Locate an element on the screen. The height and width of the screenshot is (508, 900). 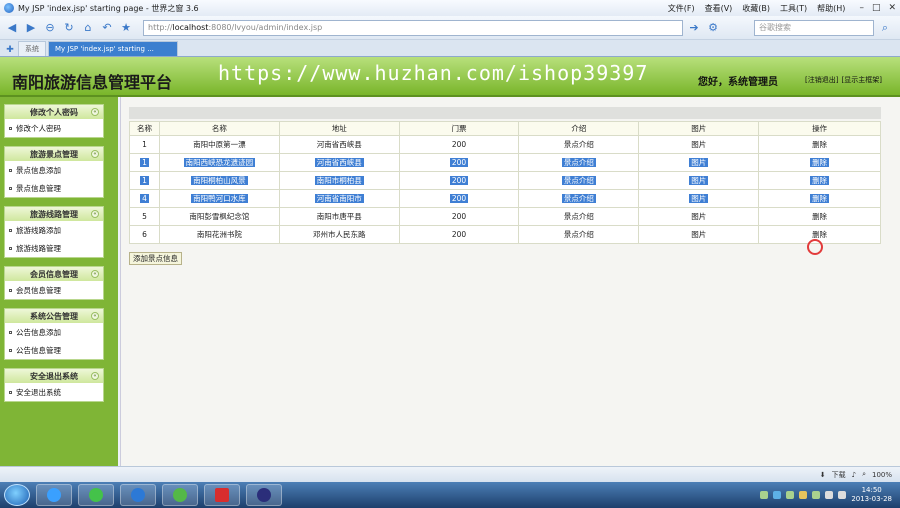
close-icon: ✕ is located at coordinates (892, 8).